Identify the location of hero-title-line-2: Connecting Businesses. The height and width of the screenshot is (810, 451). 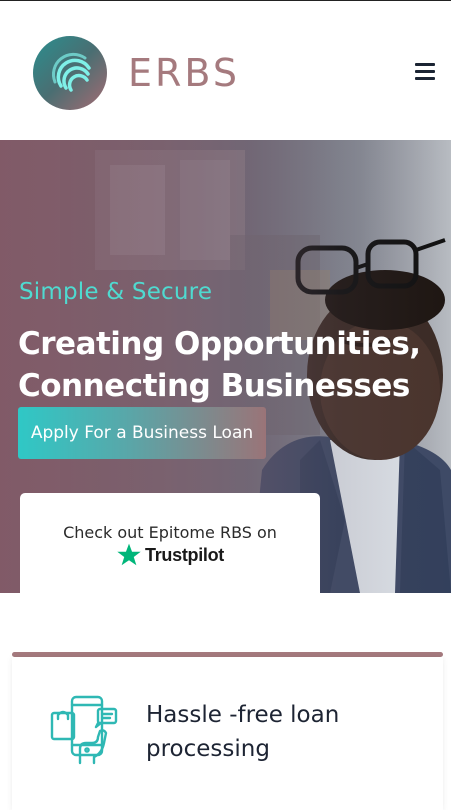
(214, 386).